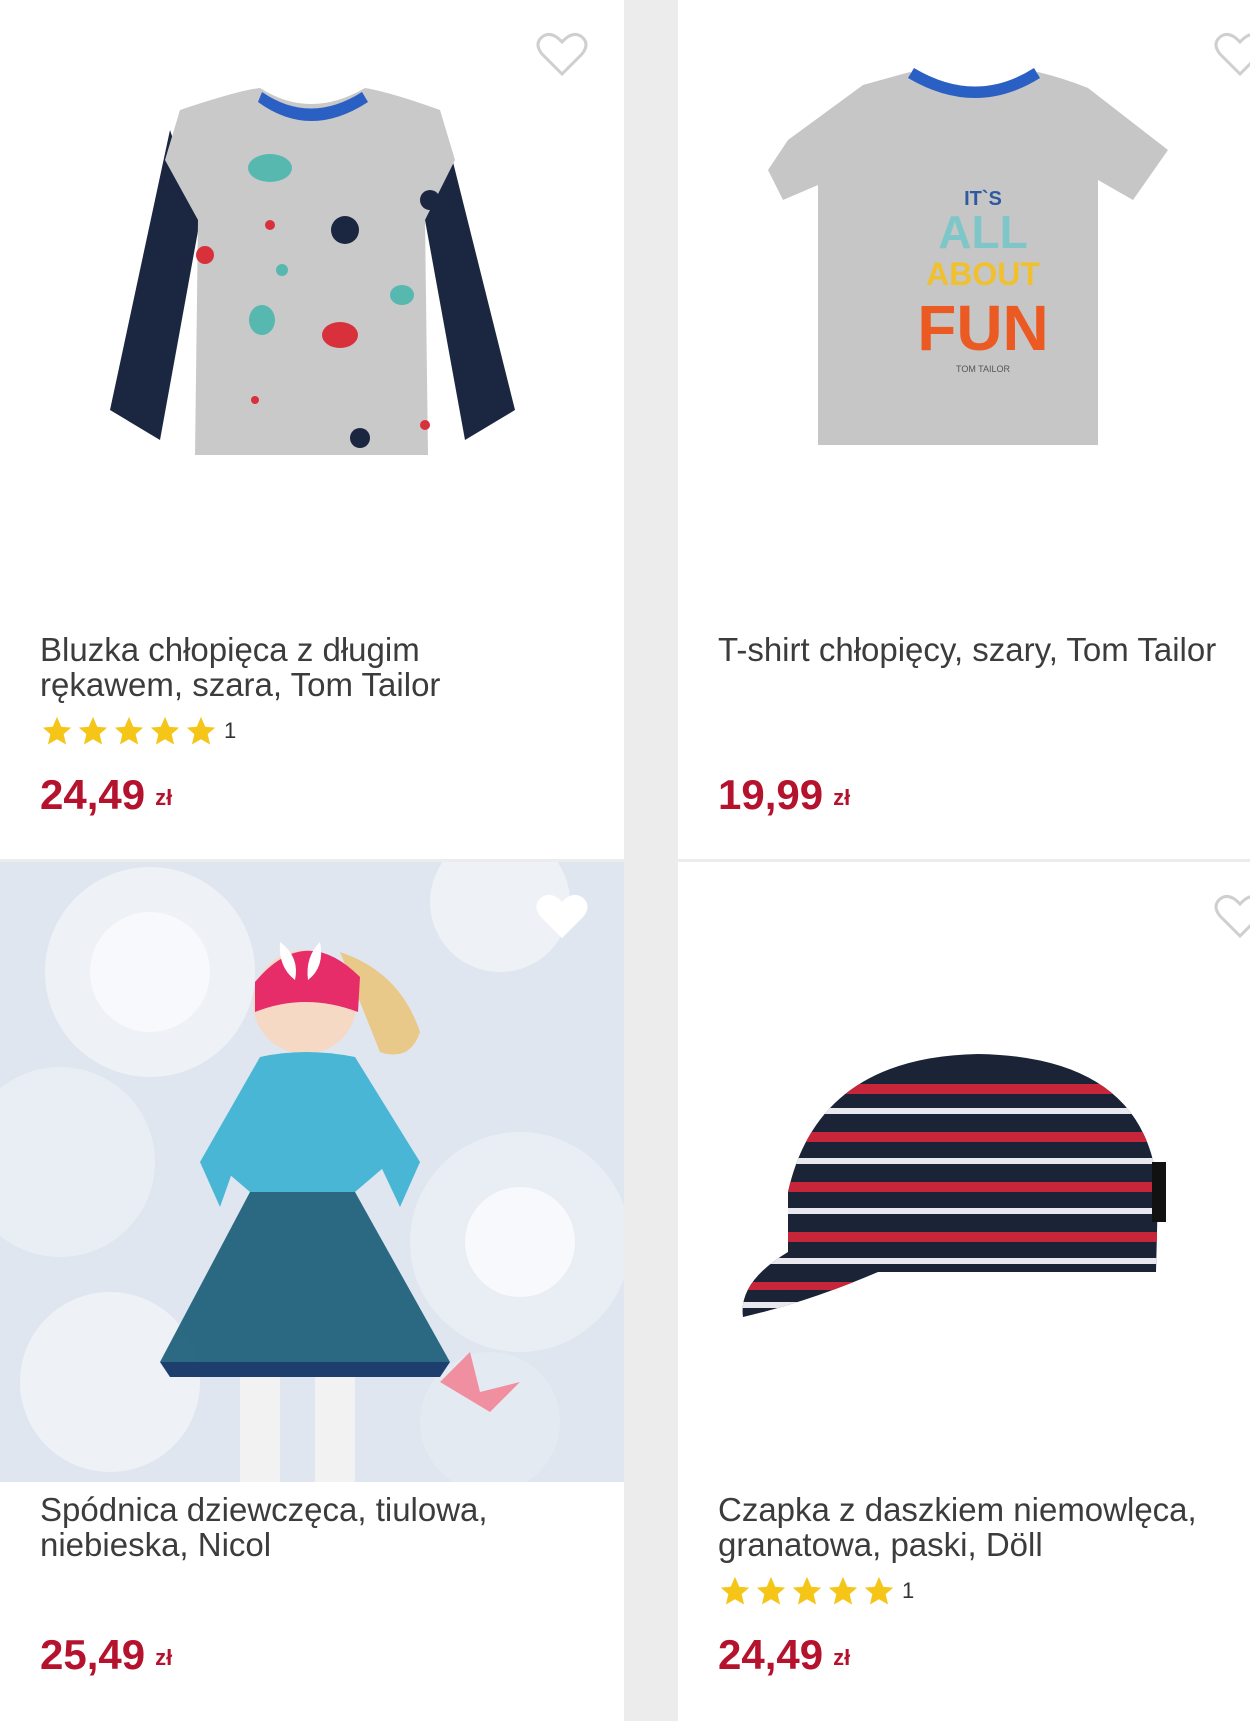  Describe the element at coordinates (954, 1185) in the screenshot. I see `striped-cap-image` at that location.